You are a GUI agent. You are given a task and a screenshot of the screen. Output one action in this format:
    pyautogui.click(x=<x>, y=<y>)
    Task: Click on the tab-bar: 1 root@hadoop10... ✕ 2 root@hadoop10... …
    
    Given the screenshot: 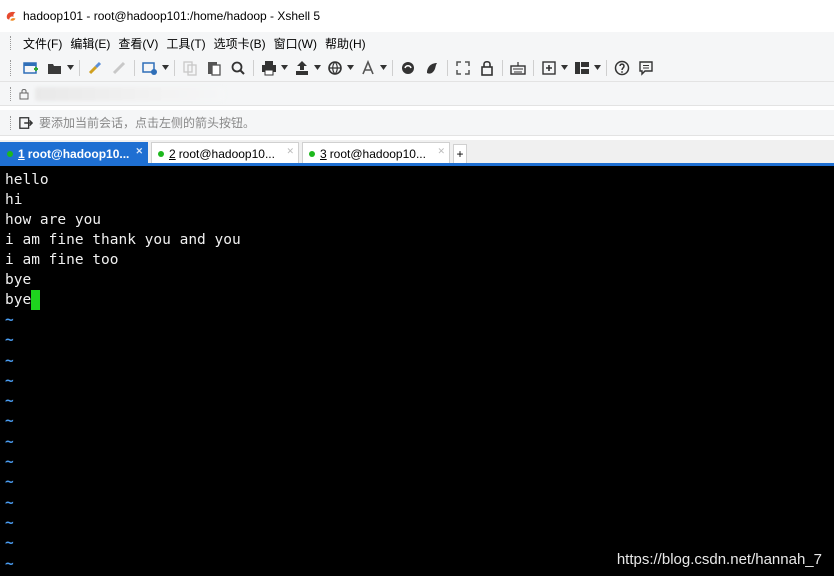 What is the action you would take?
    pyautogui.click(x=417, y=152)
    